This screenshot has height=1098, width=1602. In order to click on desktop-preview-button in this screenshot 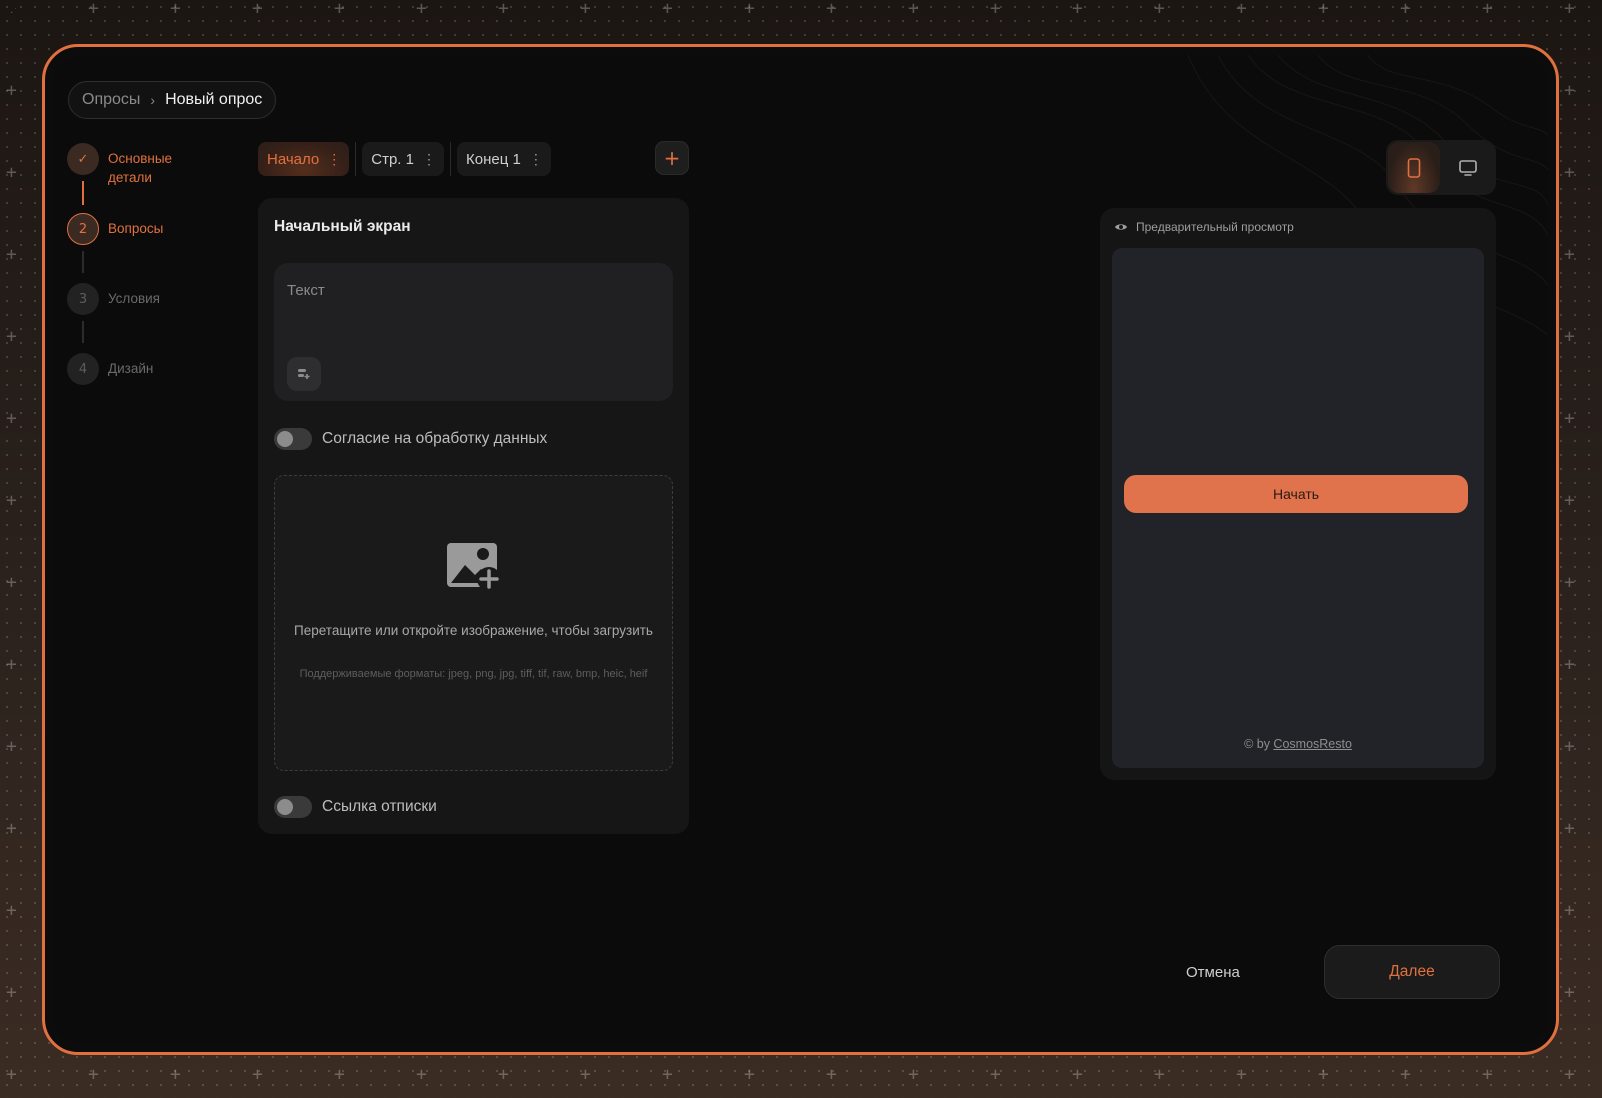, I will do `click(1468, 167)`.